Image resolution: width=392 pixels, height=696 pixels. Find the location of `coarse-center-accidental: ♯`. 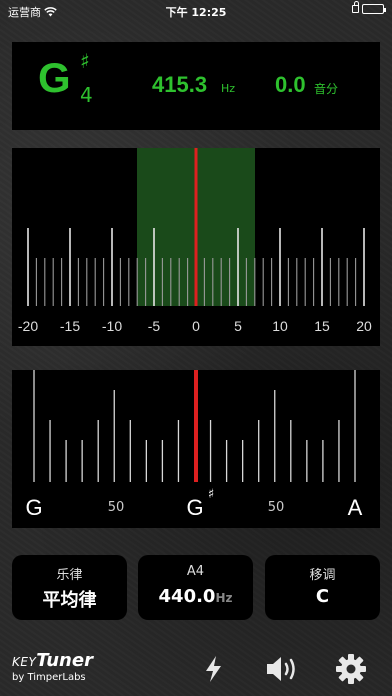

coarse-center-accidental: ♯ is located at coordinates (211, 494).